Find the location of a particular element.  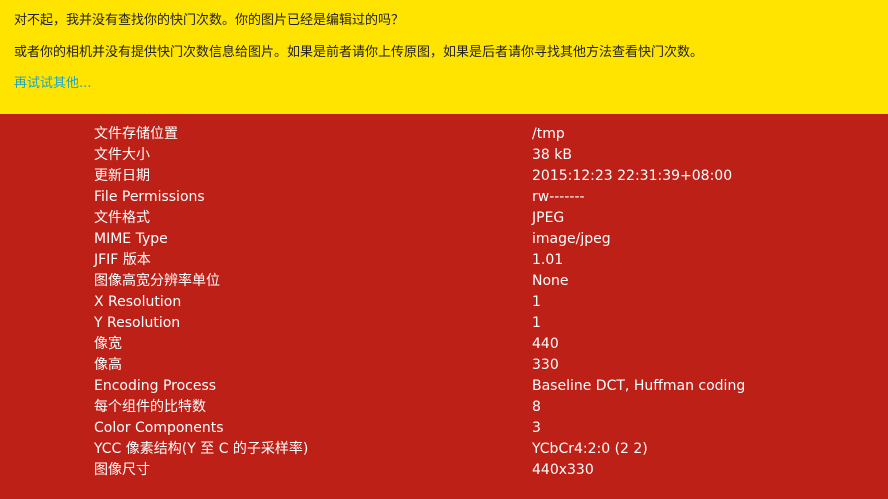

exif-row-modify-date: 更新日期 2015:12:23 22:31:39+08:00 is located at coordinates (444, 176).